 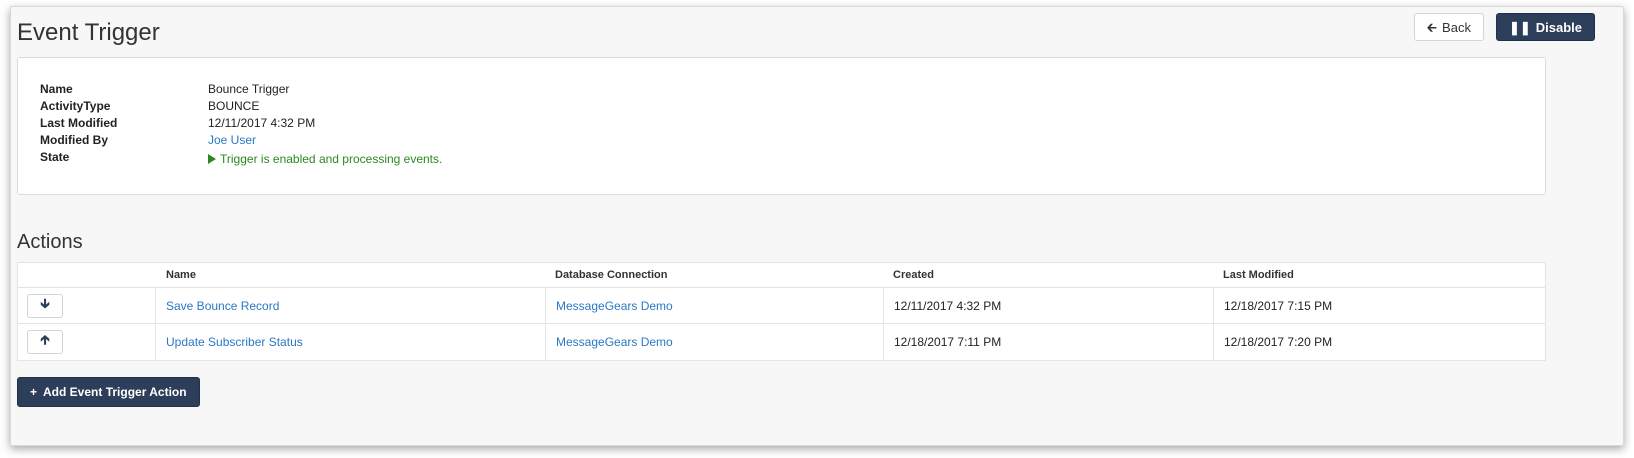 What do you see at coordinates (1558, 27) in the screenshot?
I see `disable-button-label: Disable` at bounding box center [1558, 27].